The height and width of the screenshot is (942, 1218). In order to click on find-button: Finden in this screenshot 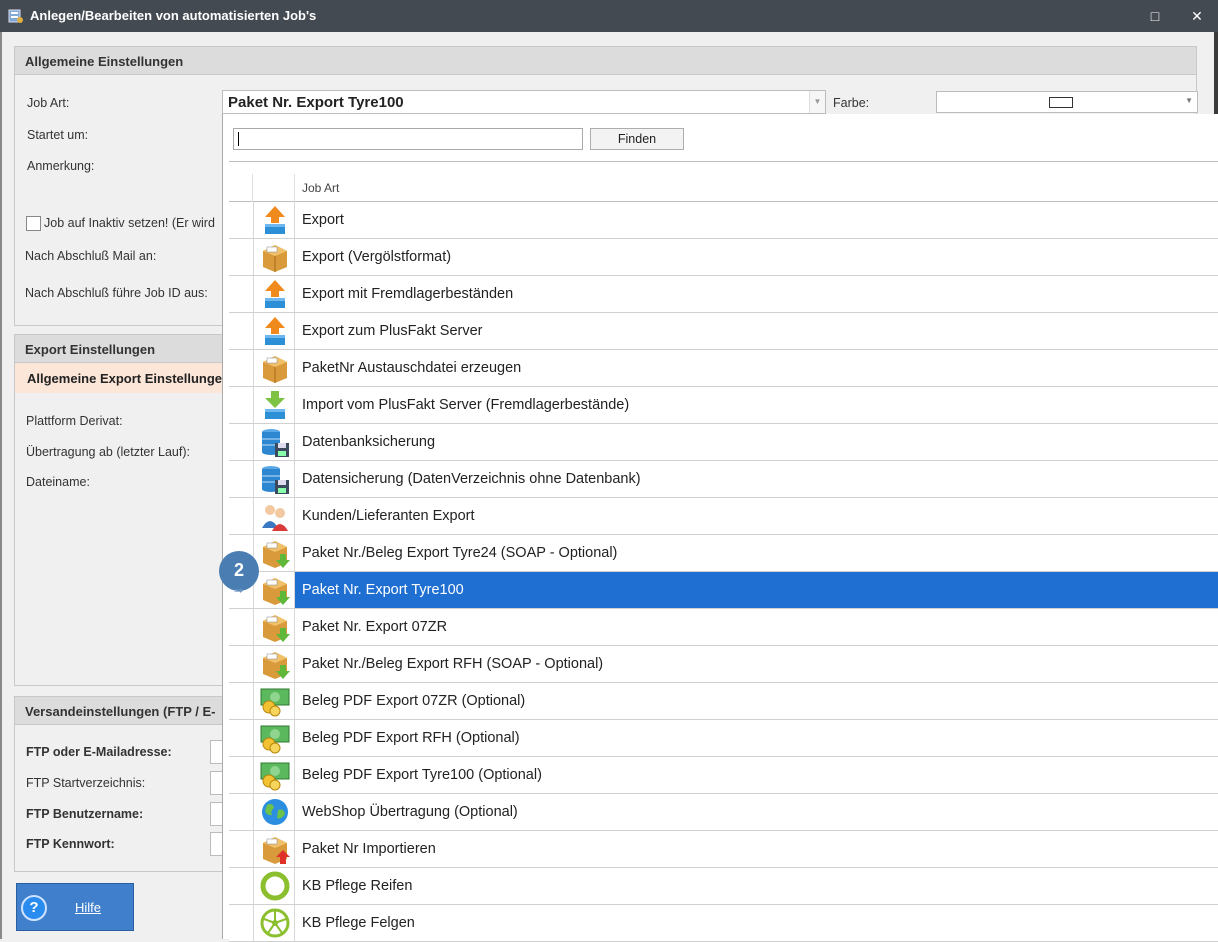, I will do `click(637, 139)`.